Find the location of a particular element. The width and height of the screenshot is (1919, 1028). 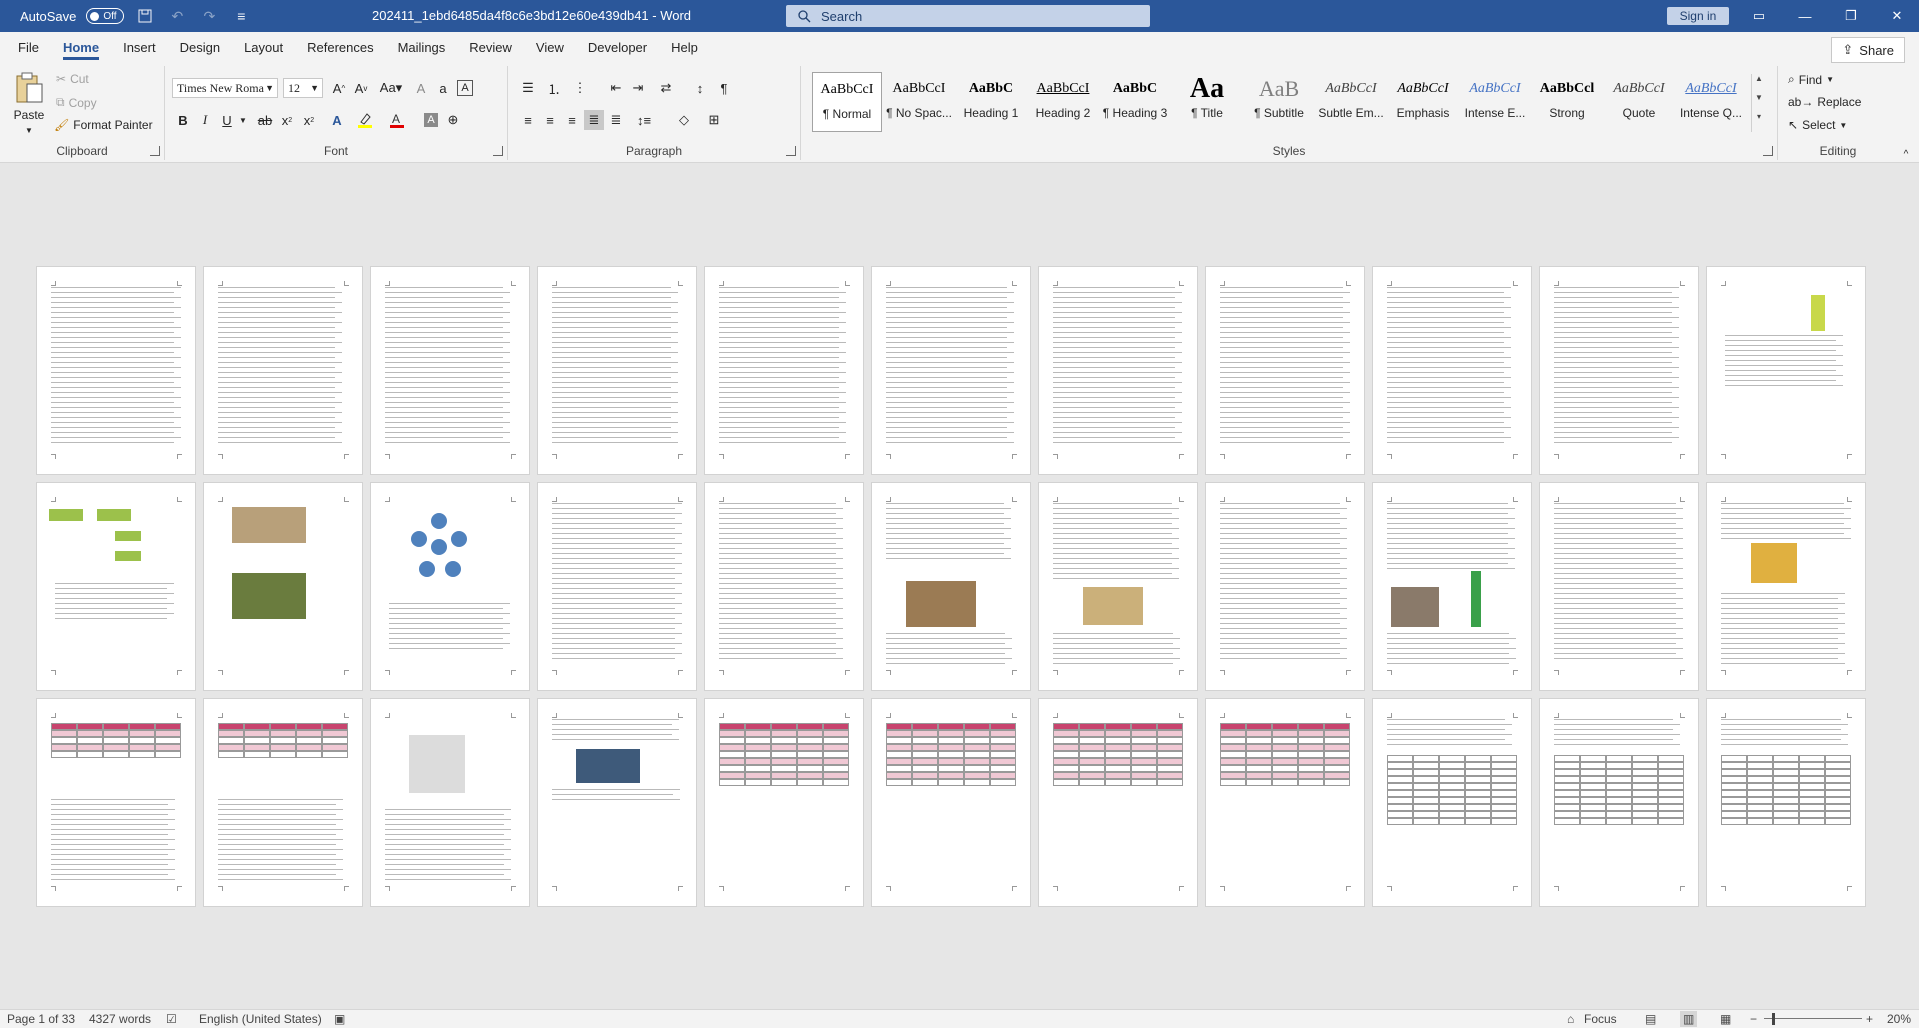

language-indicator: English (United States) is located at coordinates (260, 1019).